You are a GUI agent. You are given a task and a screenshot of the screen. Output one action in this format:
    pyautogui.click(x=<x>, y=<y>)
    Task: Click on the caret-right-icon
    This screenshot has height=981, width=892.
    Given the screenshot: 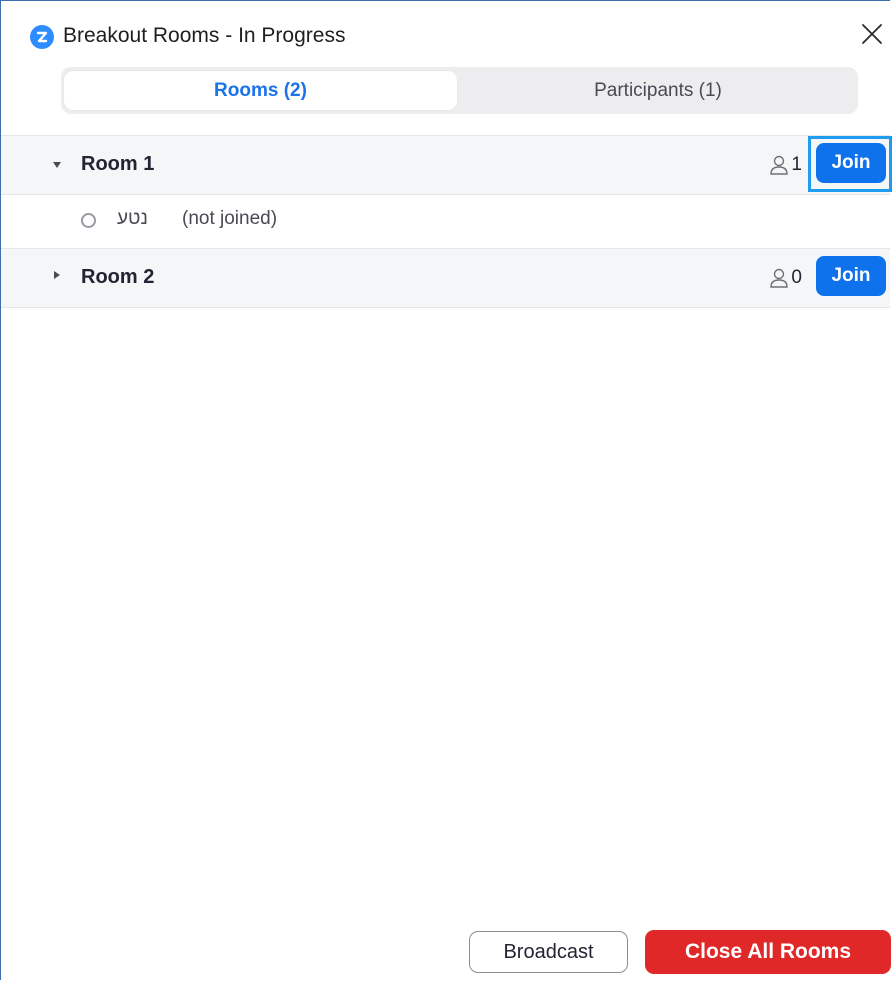 What is the action you would take?
    pyautogui.click(x=57, y=275)
    